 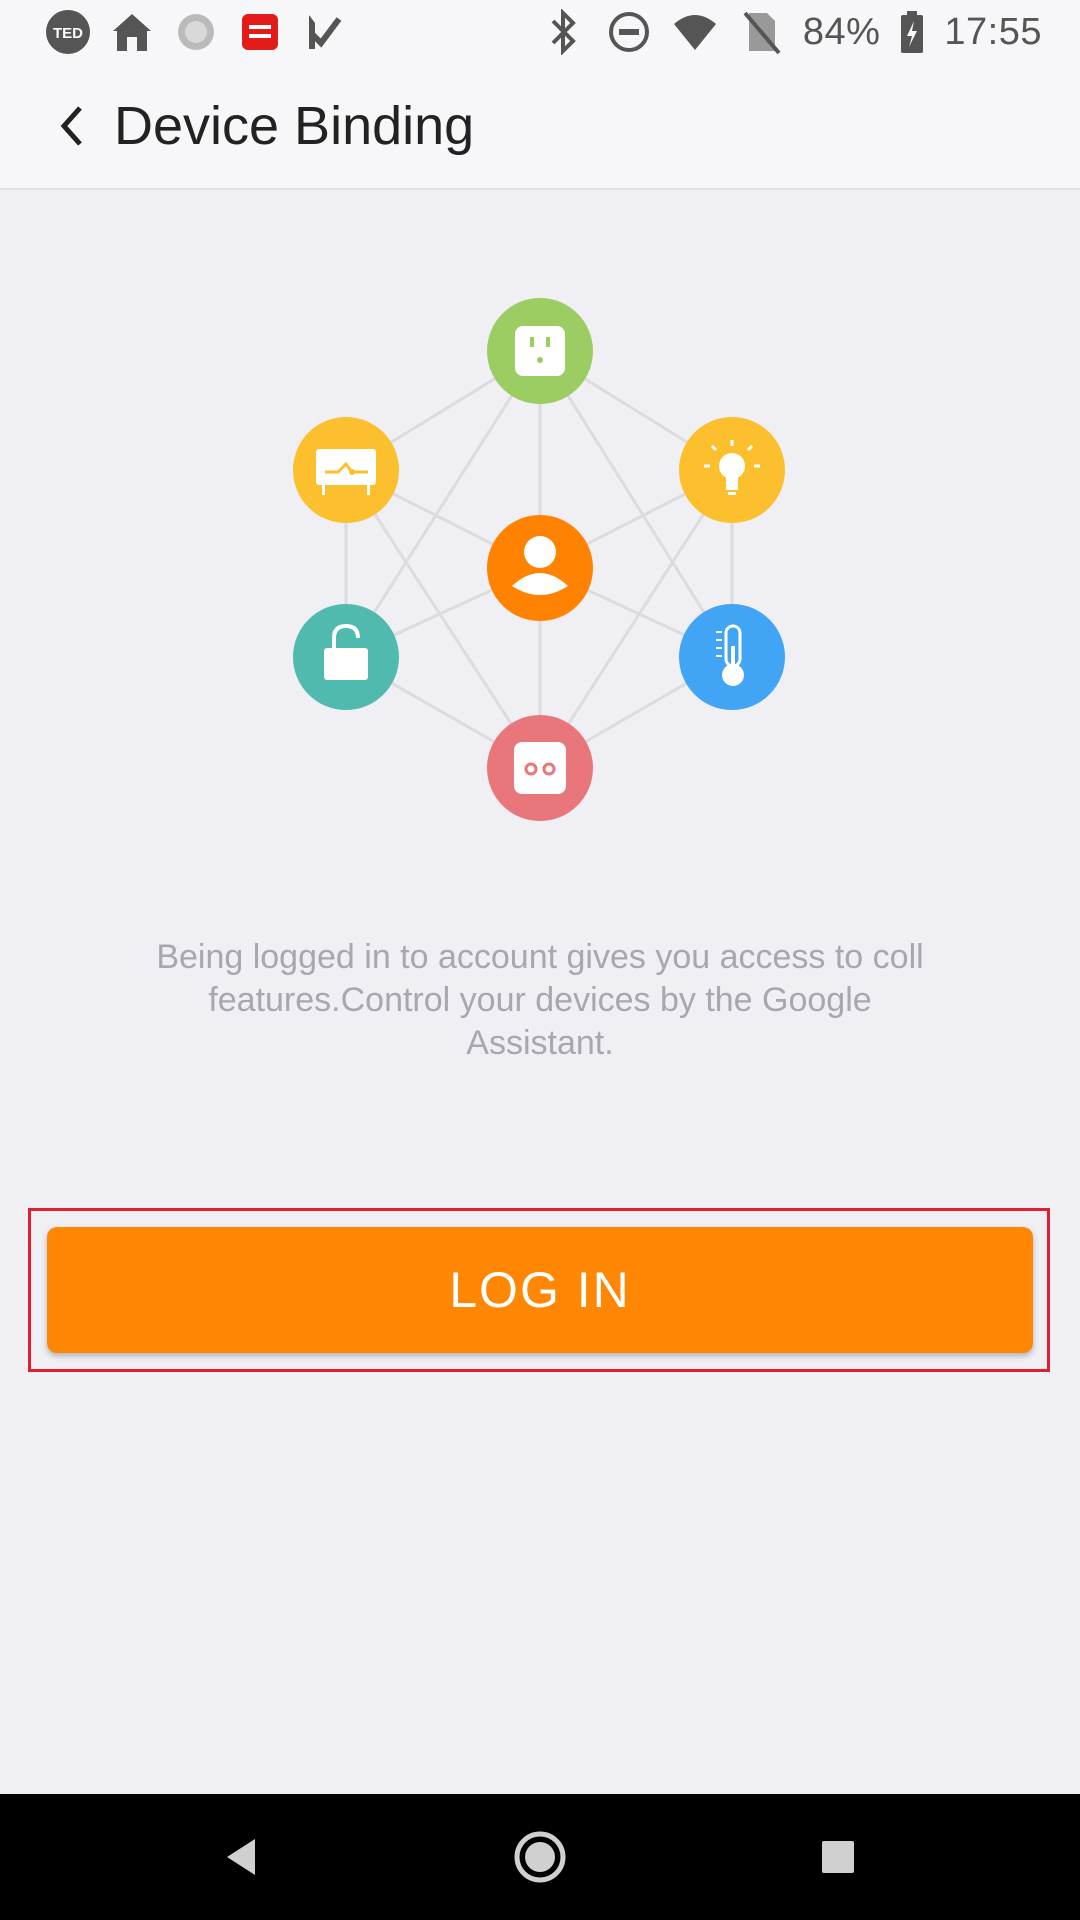 I want to click on socket-icon, so click(x=540, y=351).